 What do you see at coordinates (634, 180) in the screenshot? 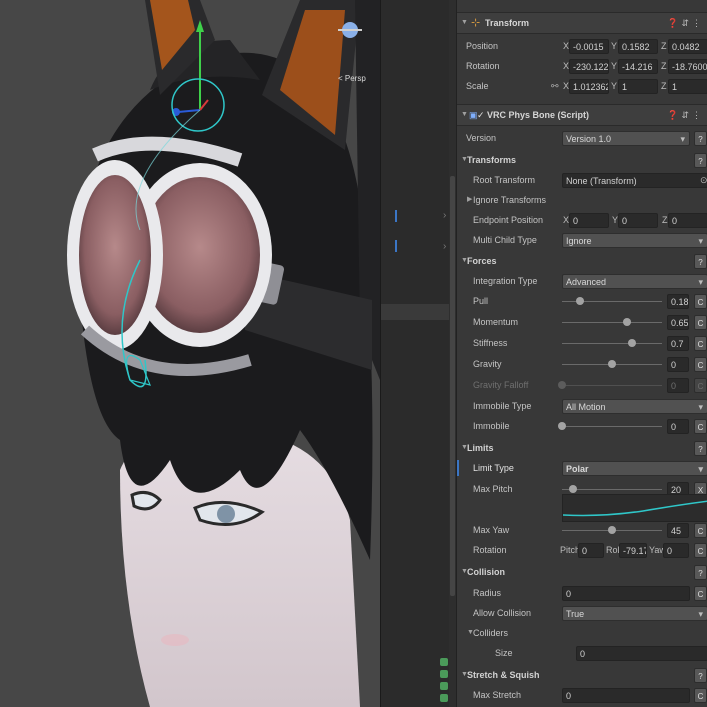
I see `root-transform-field: None (Transform)` at bounding box center [634, 180].